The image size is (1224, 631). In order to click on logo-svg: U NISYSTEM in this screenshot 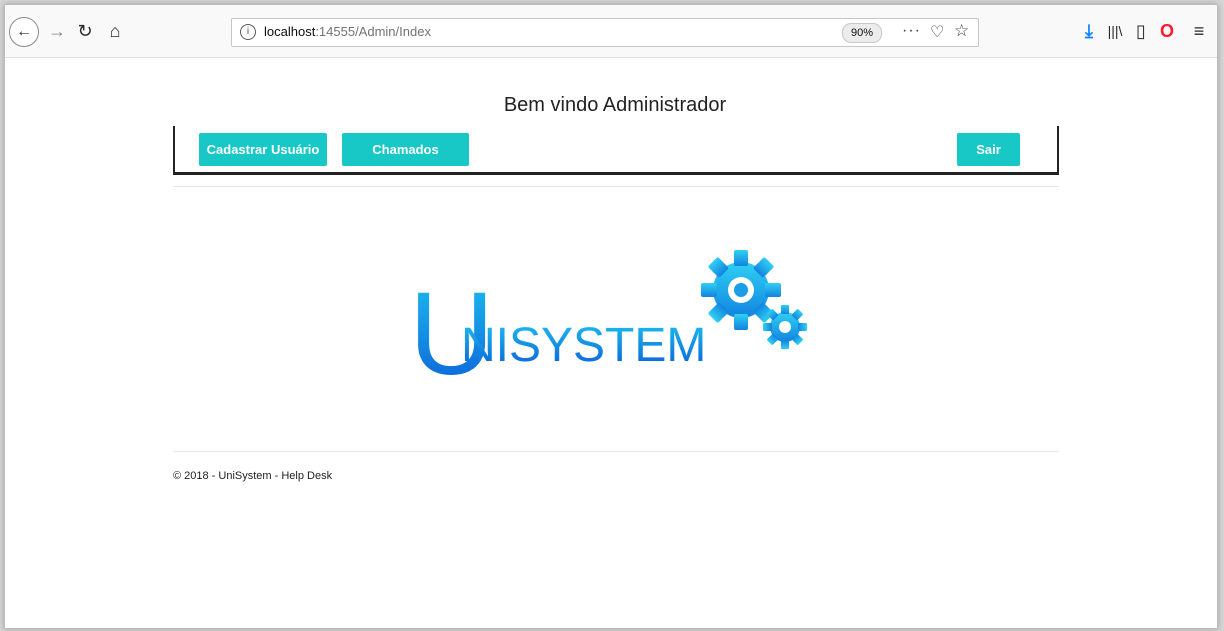, I will do `click(608, 325)`.